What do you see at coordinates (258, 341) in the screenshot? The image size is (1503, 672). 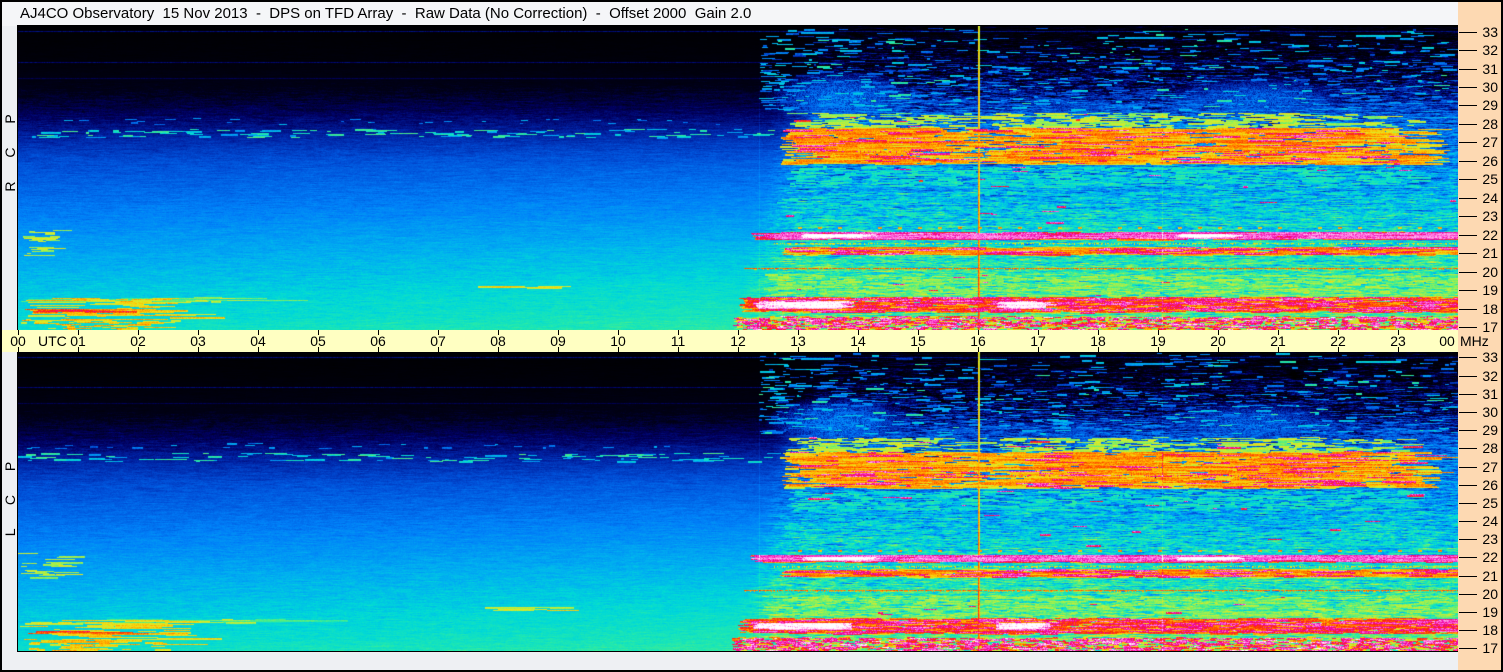 I see `time-label-4: 04` at bounding box center [258, 341].